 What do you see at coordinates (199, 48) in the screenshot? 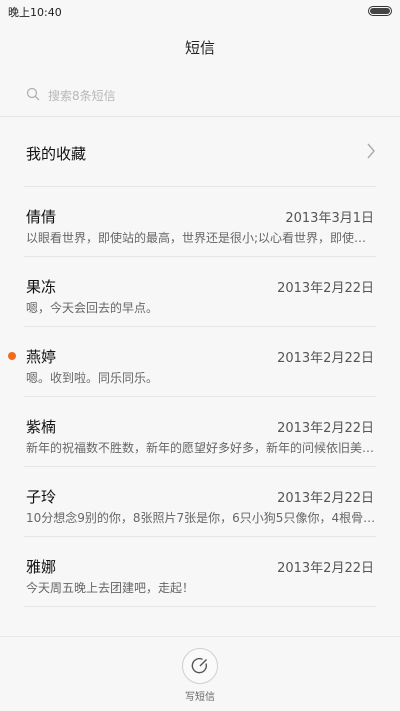
I see `page-title: 短信` at bounding box center [199, 48].